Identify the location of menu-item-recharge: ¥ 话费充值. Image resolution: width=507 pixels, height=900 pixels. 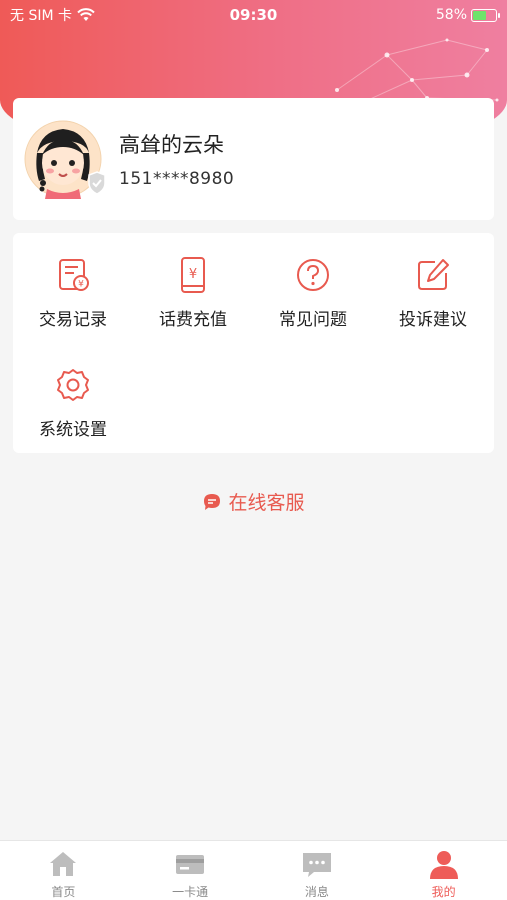
(193, 283).